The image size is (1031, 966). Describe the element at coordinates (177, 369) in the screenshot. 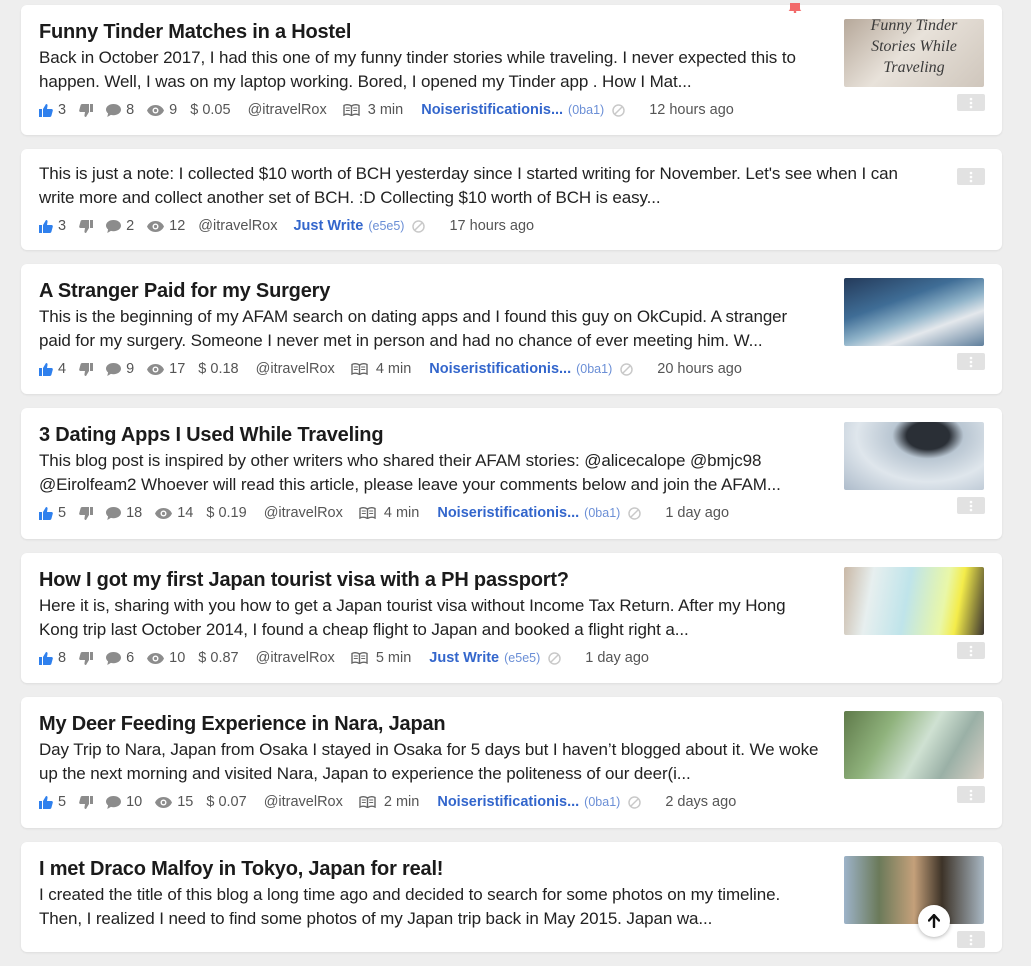

I see `view-count: 17` at that location.